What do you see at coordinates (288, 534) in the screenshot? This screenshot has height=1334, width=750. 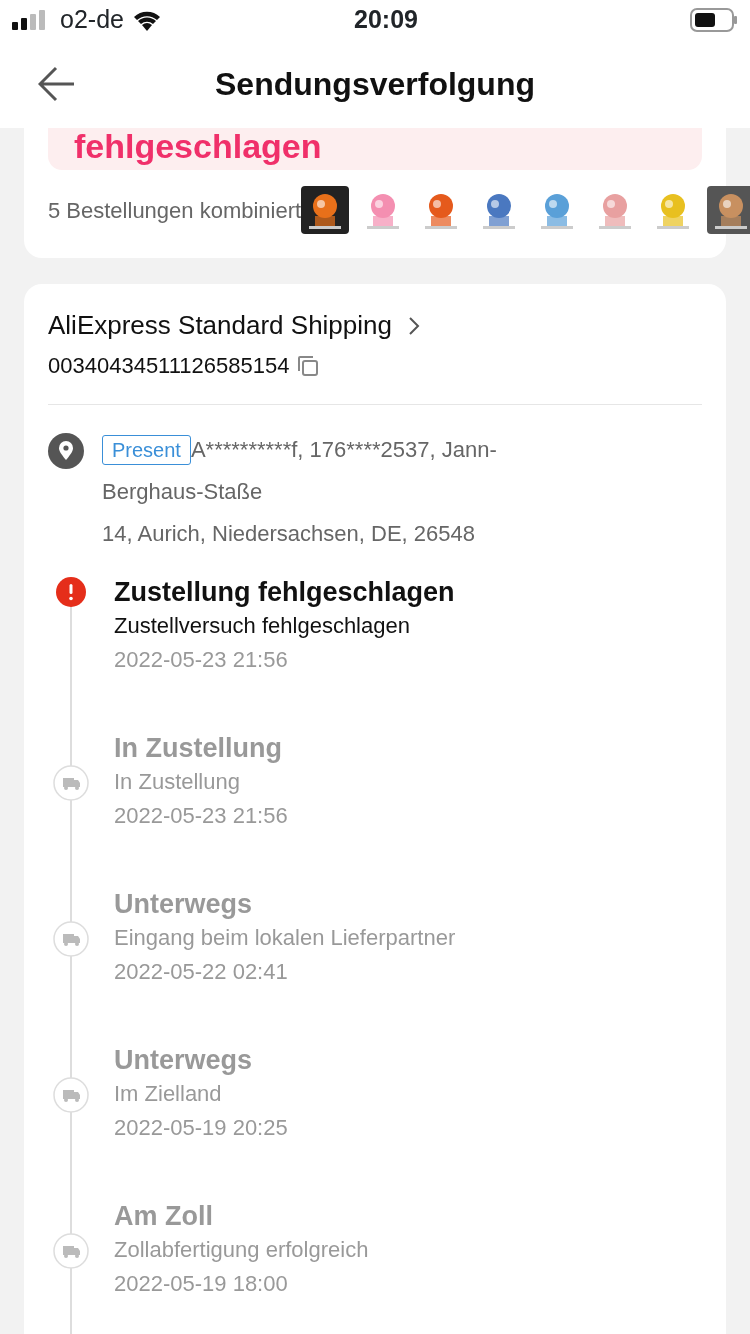 I see `address-text: 14, Aurich, Niedersachsen, DE, 26548` at bounding box center [288, 534].